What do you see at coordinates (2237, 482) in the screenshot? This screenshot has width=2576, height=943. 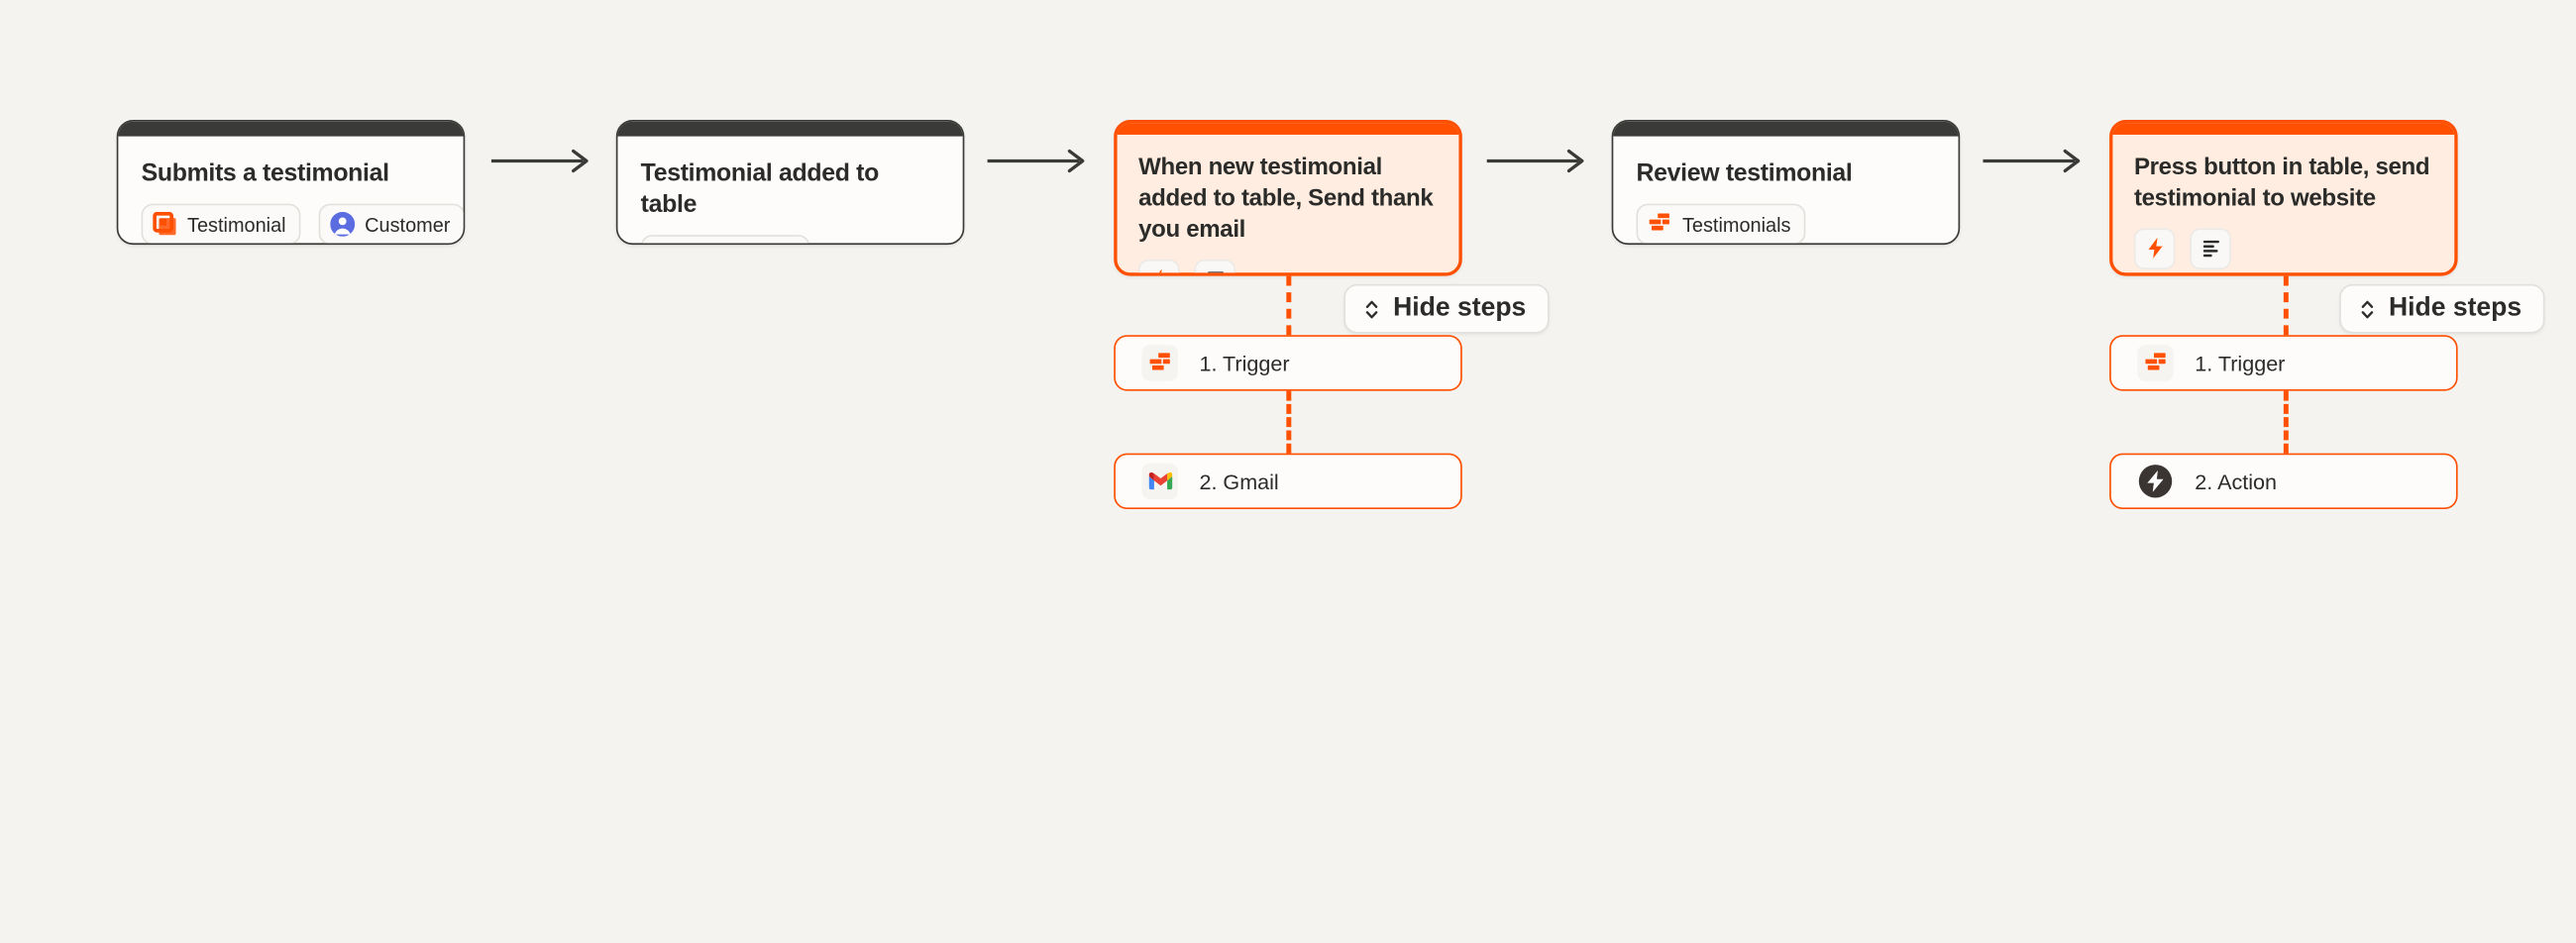 I see `step-label: 2. Action` at bounding box center [2237, 482].